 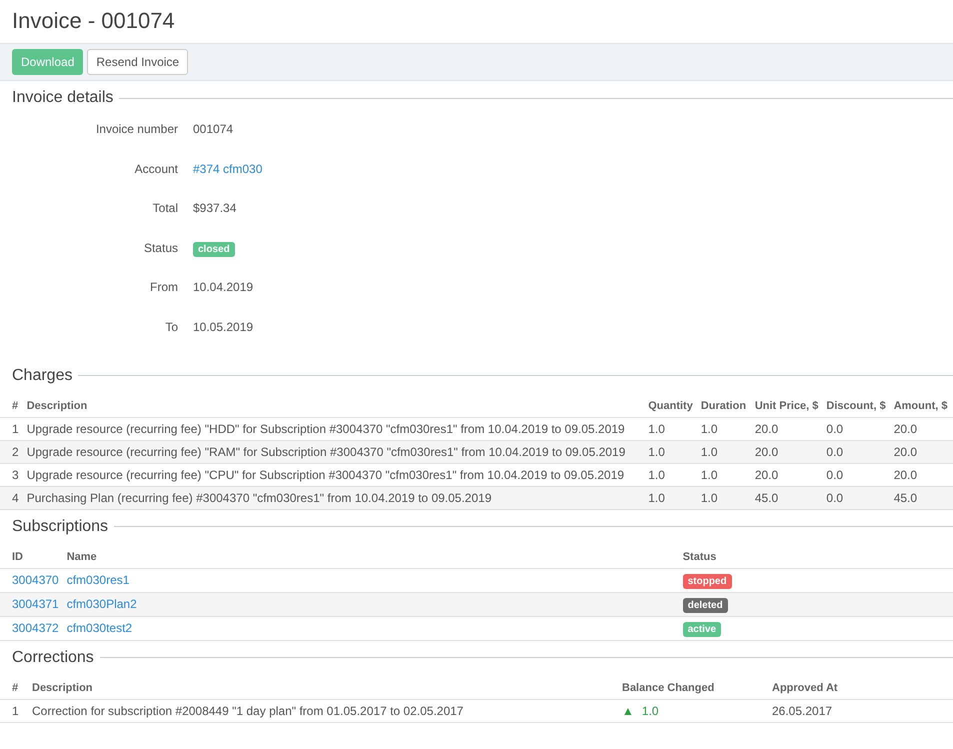 I want to click on status-badge: closed, so click(x=214, y=249).